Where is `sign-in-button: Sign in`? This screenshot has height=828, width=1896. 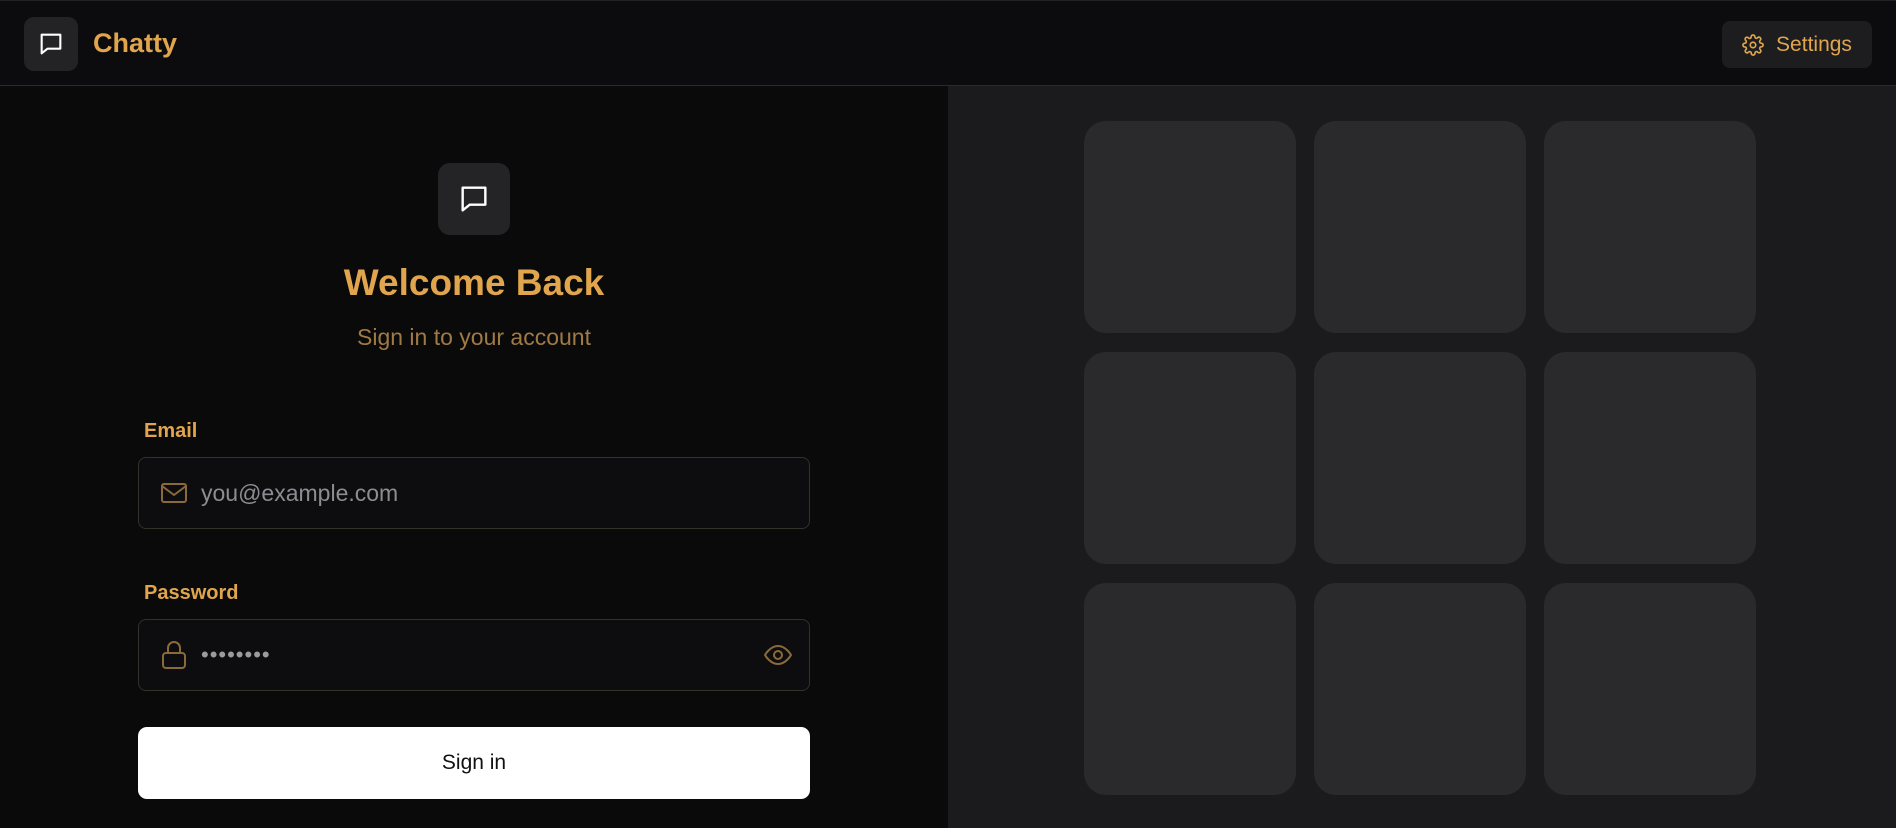
sign-in-button: Sign in is located at coordinates (474, 763).